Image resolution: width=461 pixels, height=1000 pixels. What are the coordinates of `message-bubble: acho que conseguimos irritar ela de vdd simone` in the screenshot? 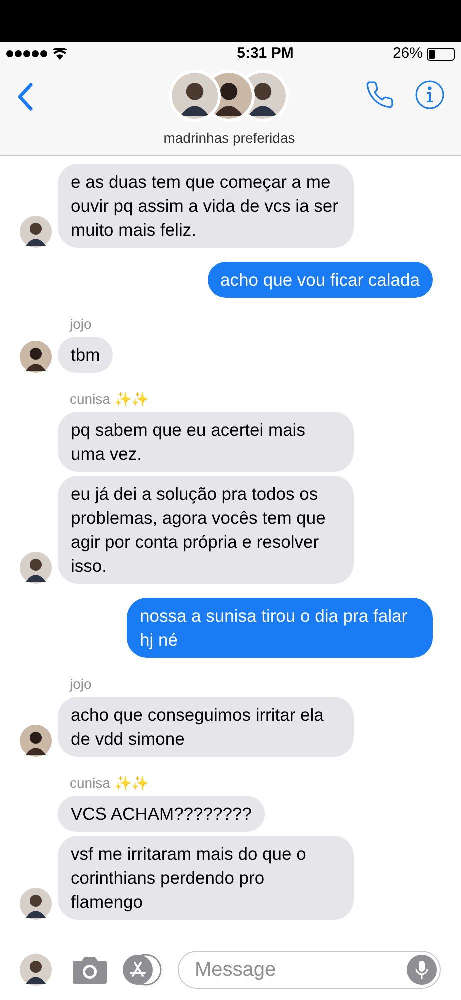 It's located at (206, 727).